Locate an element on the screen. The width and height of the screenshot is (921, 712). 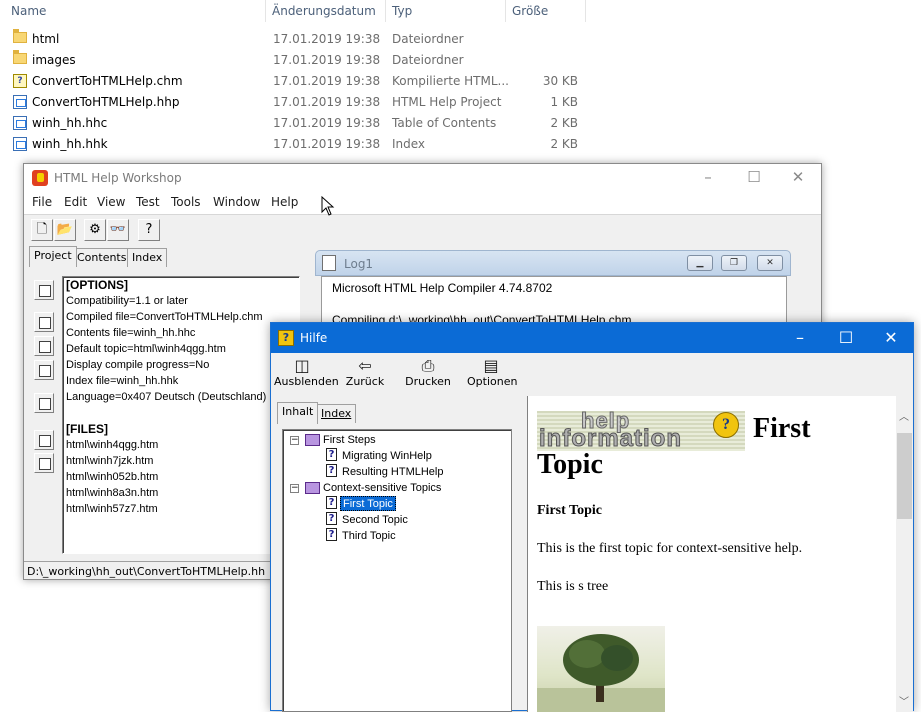
project-line: html\winh7jzk.htm is located at coordinates (109, 461).